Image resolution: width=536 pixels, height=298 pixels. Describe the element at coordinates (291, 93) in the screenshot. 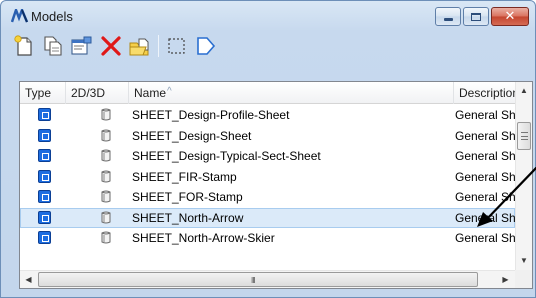

I see `column-header-name: Name` at that location.